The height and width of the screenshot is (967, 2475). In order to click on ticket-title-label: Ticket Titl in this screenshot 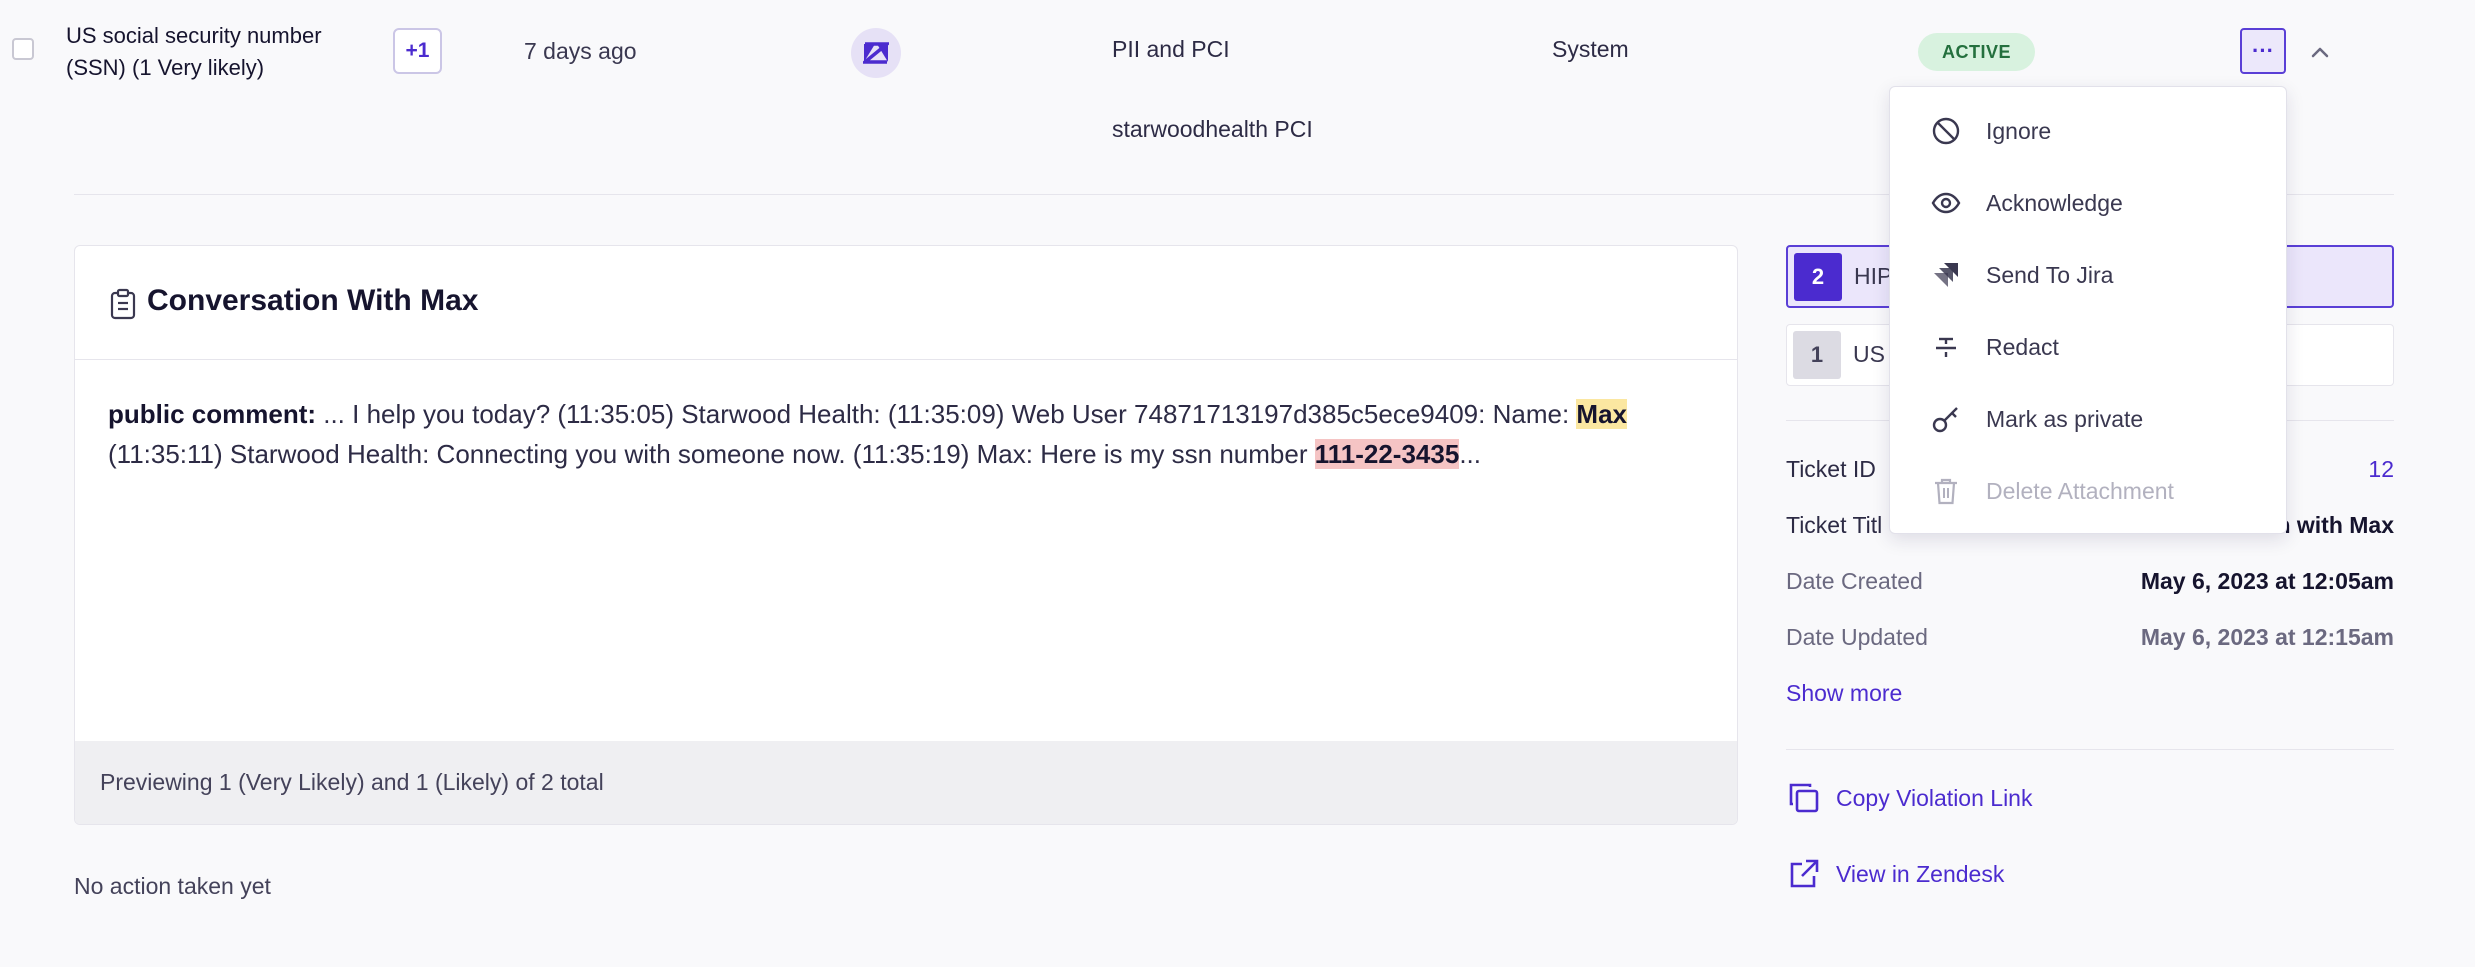, I will do `click(1834, 525)`.